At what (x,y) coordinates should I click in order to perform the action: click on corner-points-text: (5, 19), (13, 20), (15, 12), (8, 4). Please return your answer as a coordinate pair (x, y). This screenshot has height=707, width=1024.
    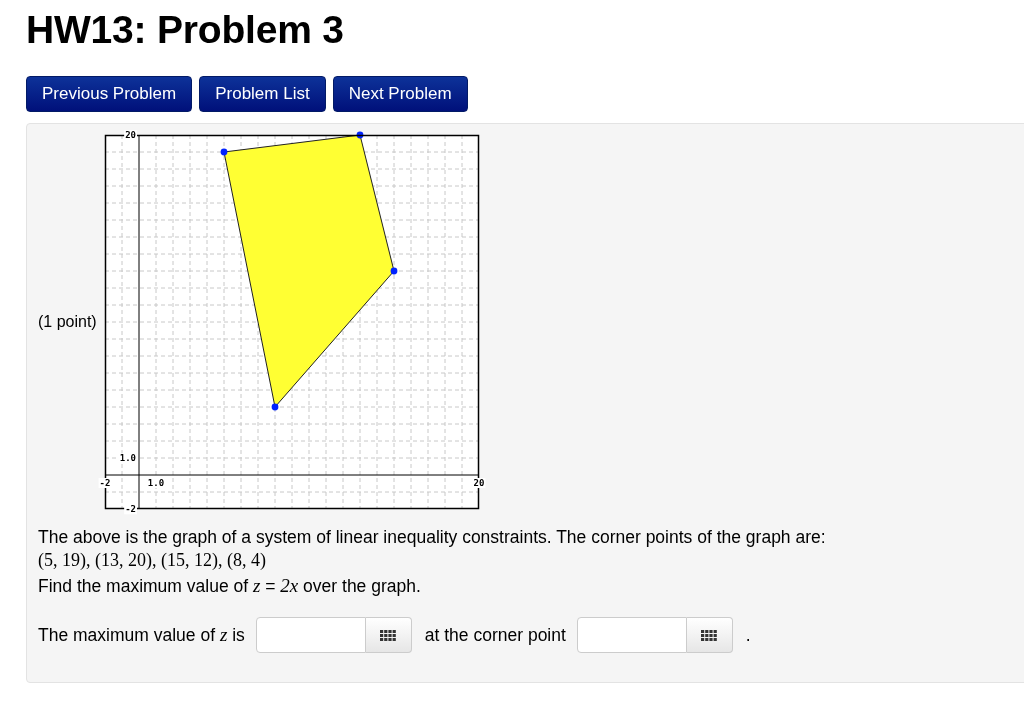
    Looking at the image, I should click on (152, 560).